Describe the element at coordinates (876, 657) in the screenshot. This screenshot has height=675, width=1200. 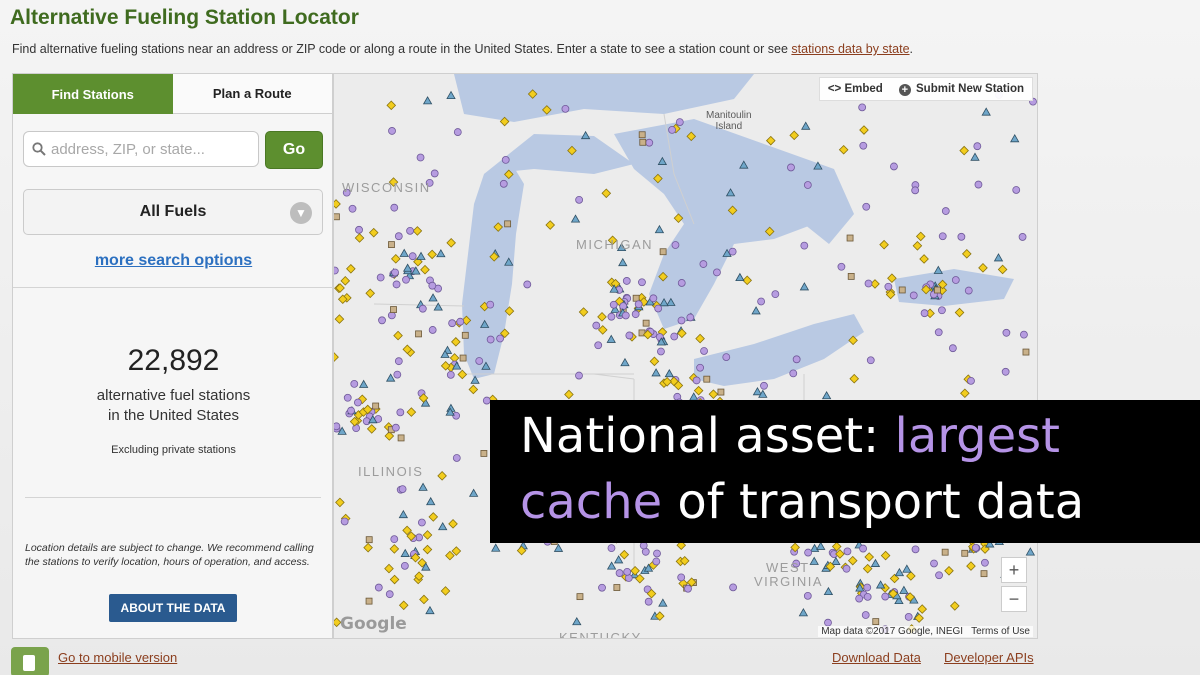
I see `download-data-link: Download Data` at that location.